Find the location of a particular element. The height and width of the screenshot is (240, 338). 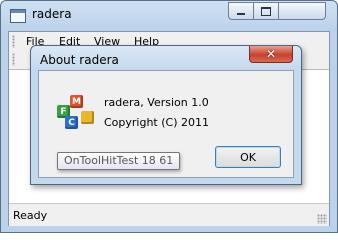

version-text: radera, Version 1.0 is located at coordinates (156, 102).